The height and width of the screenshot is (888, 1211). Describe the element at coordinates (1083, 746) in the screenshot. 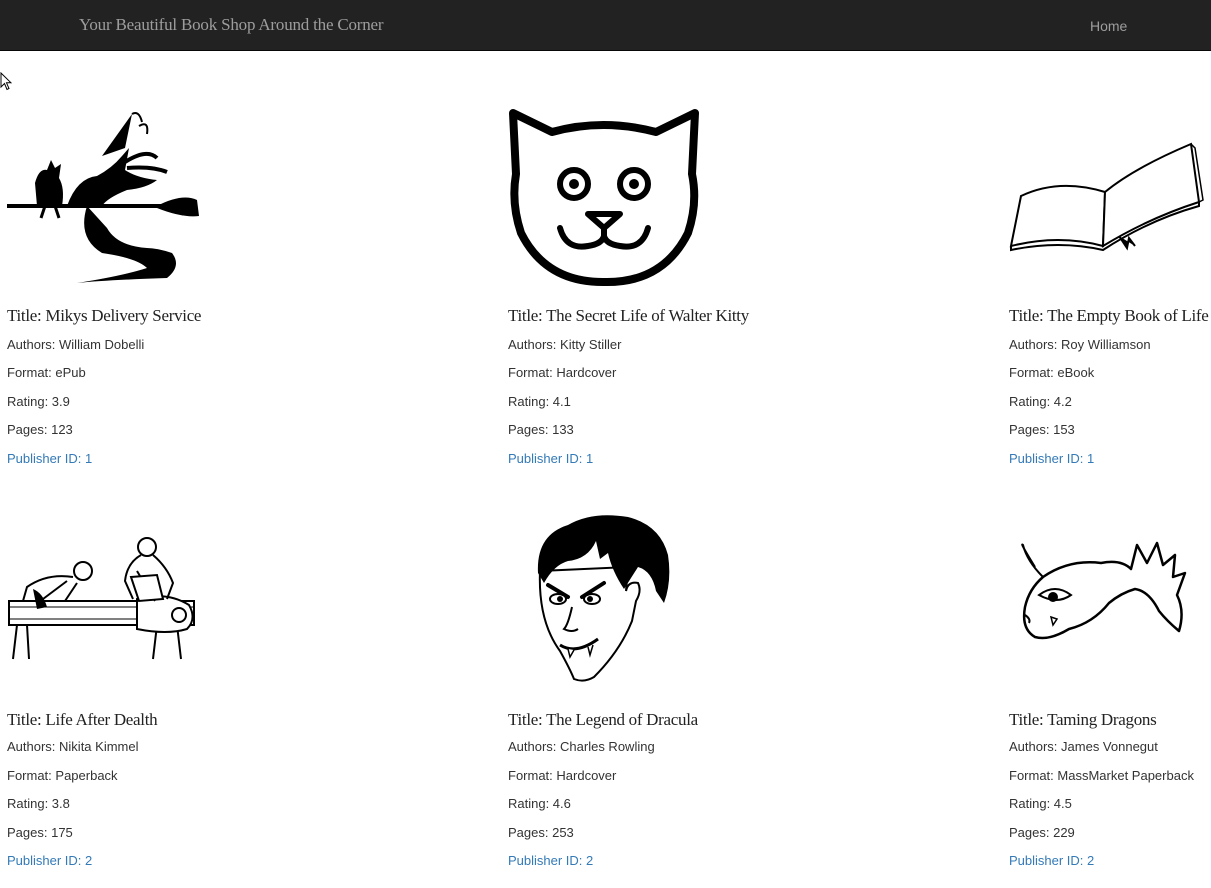

I see `book-authors: Authors: James Vonnegut` at that location.